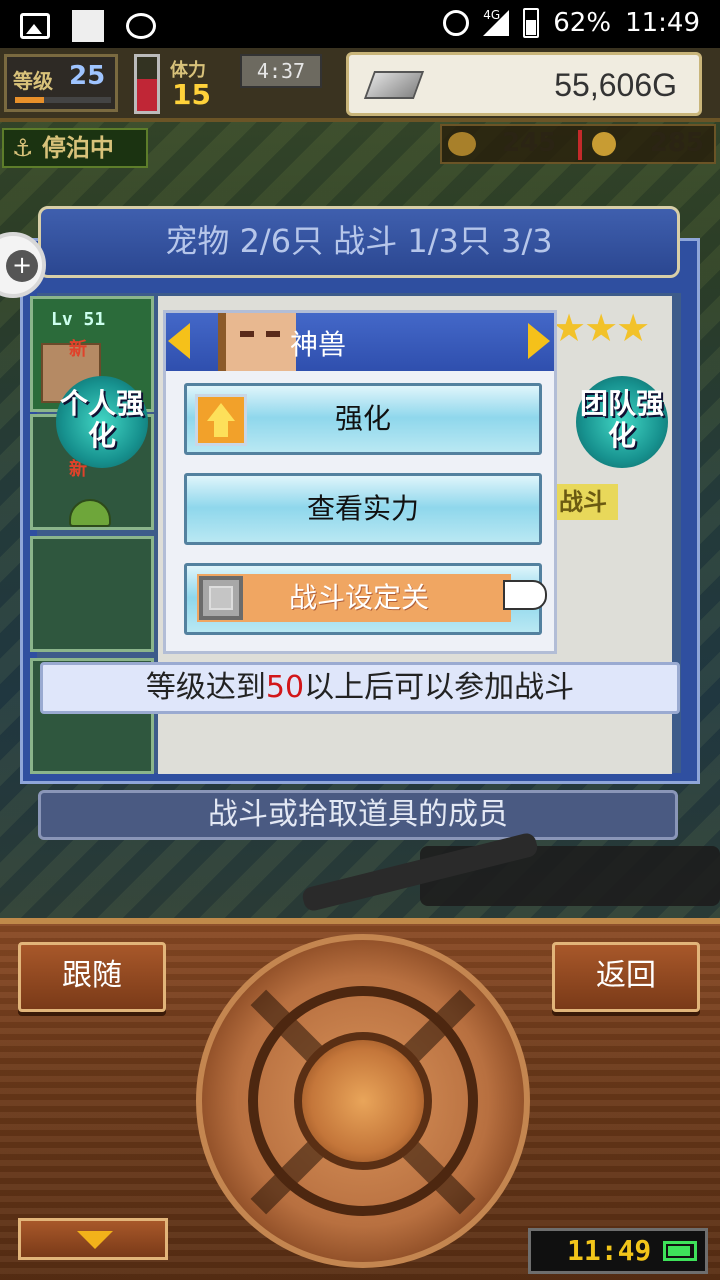 The width and height of the screenshot is (720, 1280). What do you see at coordinates (360, 24) in the screenshot?
I see `status-bar: 4G 62% 11:49` at bounding box center [360, 24].